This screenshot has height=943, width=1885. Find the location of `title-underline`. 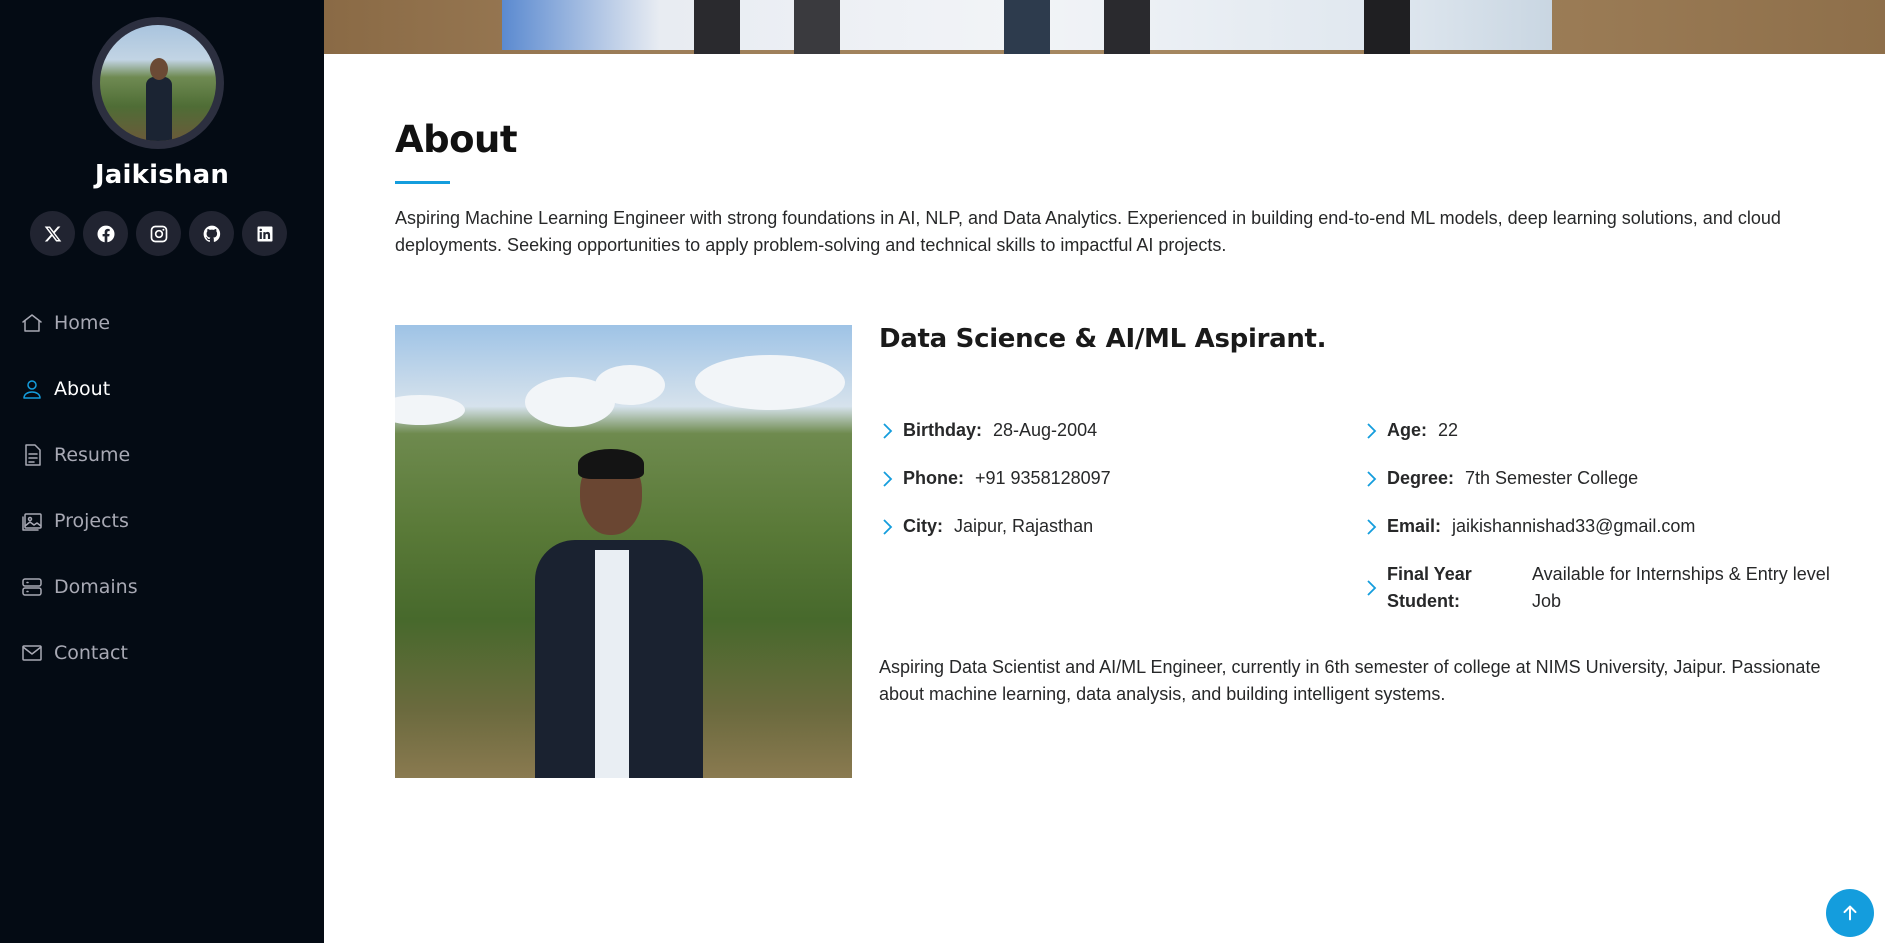

title-underline is located at coordinates (422, 182).